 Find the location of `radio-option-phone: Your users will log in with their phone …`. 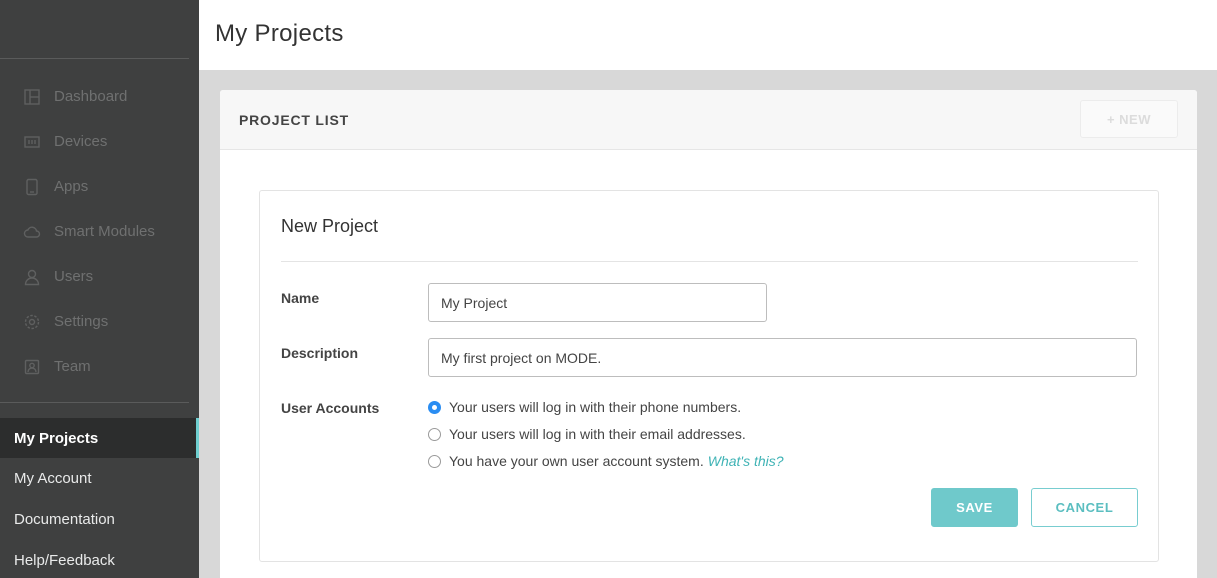

radio-option-phone: Your users will log in with their phone … is located at coordinates (584, 407).